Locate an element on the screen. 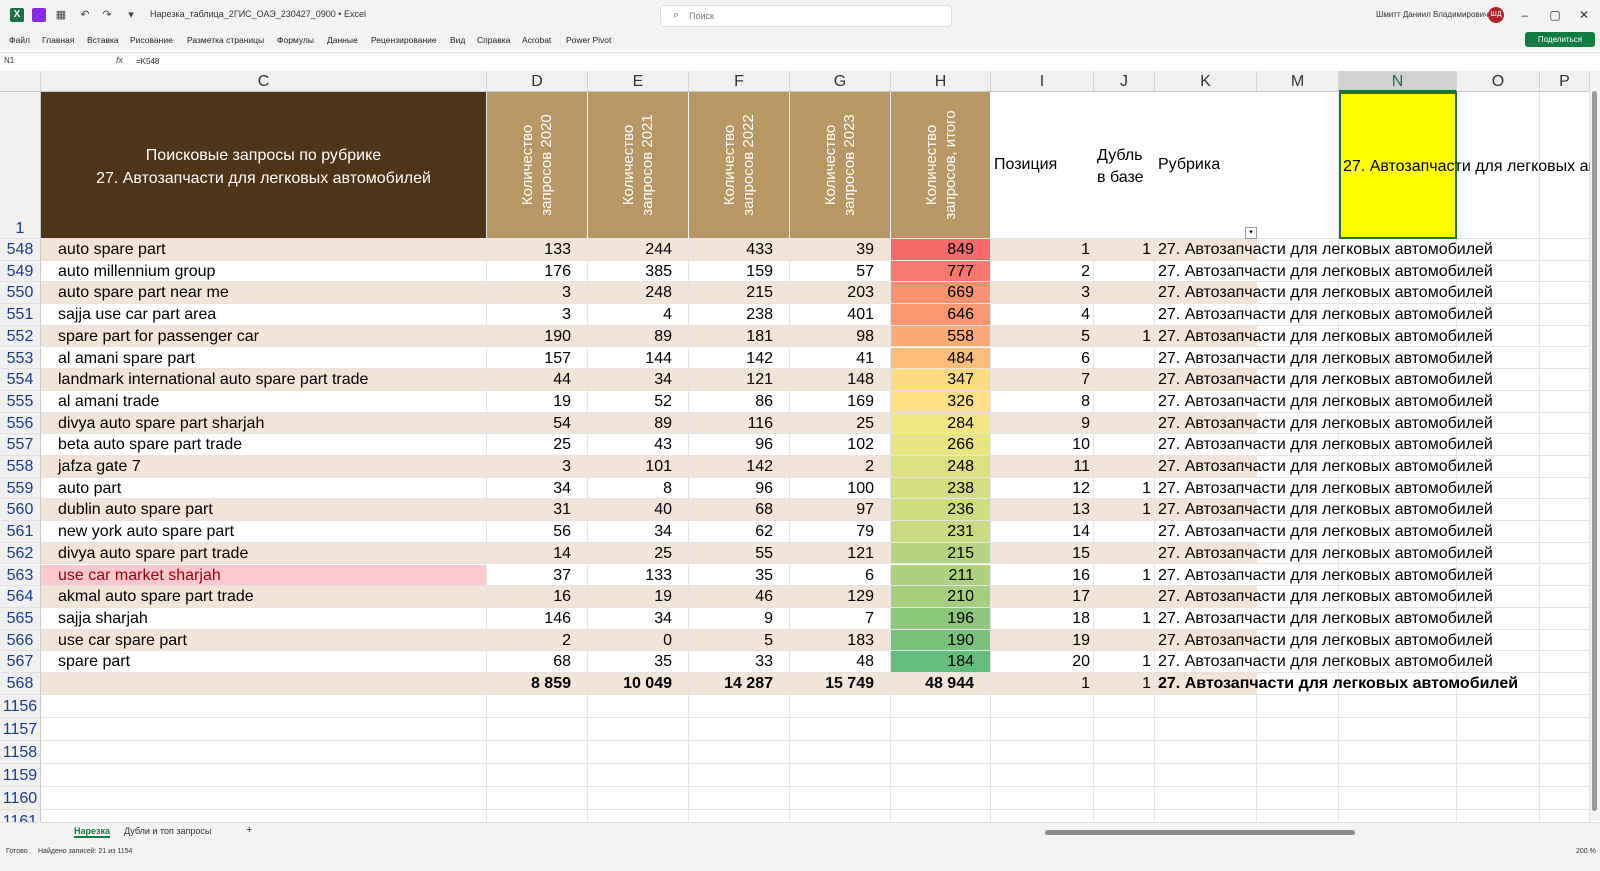 This screenshot has width=1600, height=871. restore-button: ▢ is located at coordinates (1555, 15).